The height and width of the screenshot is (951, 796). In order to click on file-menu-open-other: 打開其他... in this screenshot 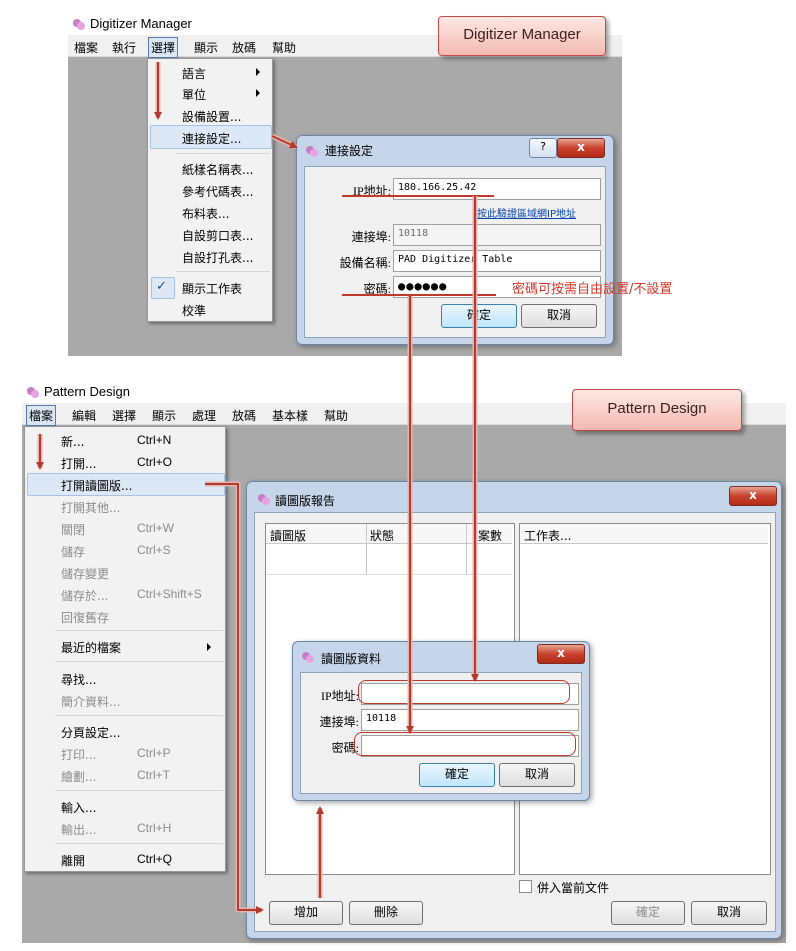, I will do `click(90, 507)`.